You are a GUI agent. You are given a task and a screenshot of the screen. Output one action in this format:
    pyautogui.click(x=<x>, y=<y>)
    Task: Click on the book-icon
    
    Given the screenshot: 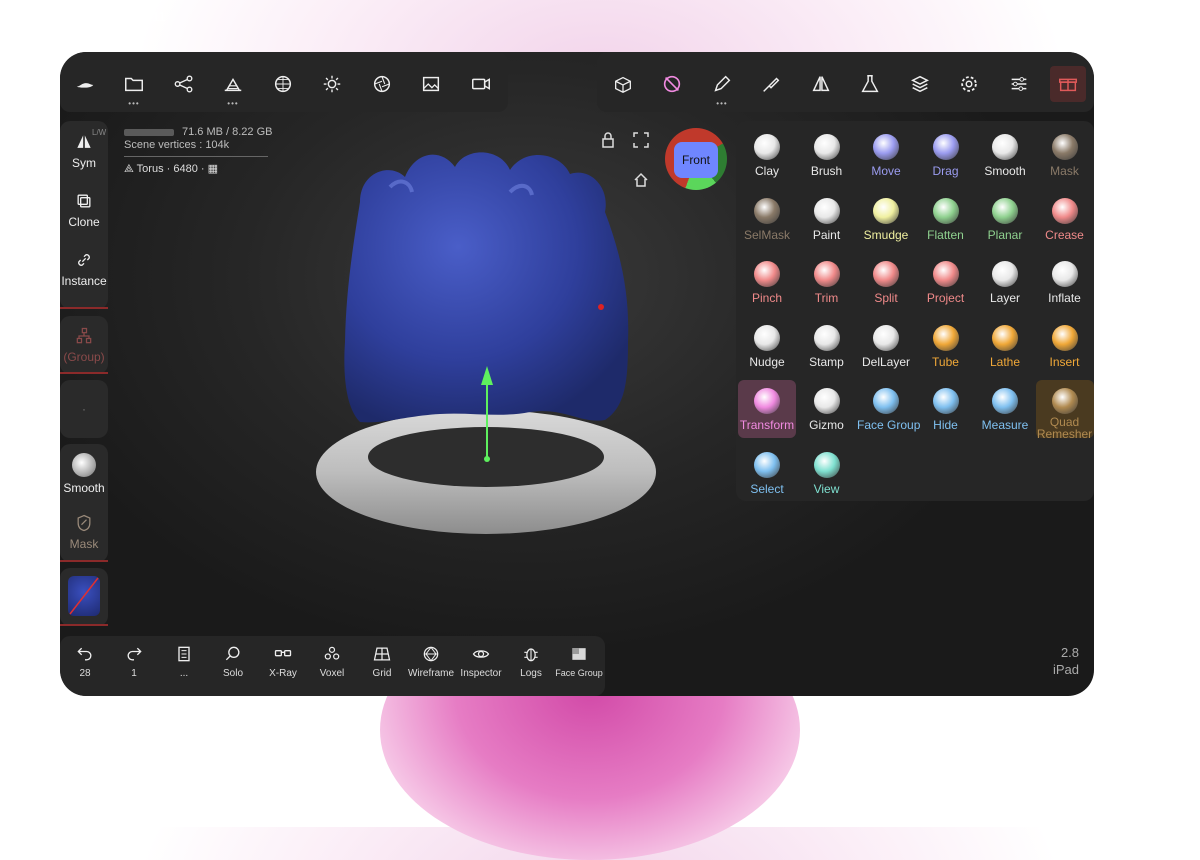 What is the action you would take?
    pyautogui.click(x=184, y=654)
    